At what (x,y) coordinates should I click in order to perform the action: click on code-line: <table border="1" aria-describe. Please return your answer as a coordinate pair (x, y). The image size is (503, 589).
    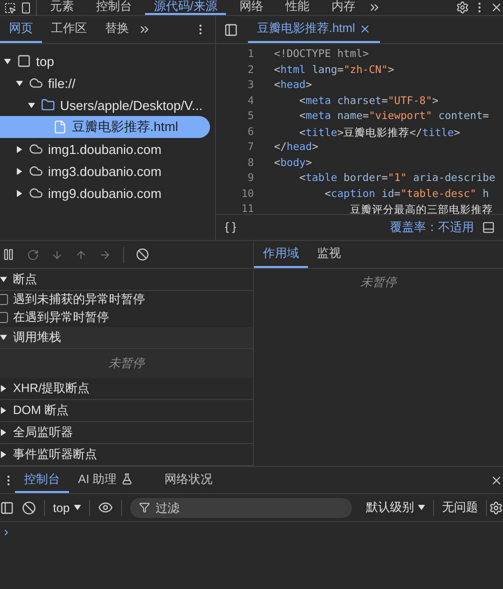
    Looking at the image, I should click on (397, 179).